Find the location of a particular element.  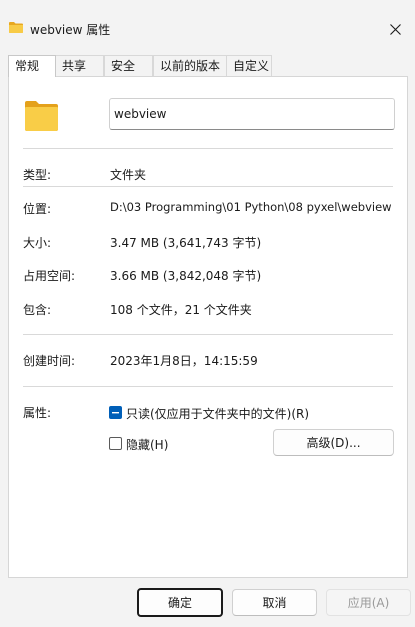

indeterminate-icon is located at coordinates (115, 413).